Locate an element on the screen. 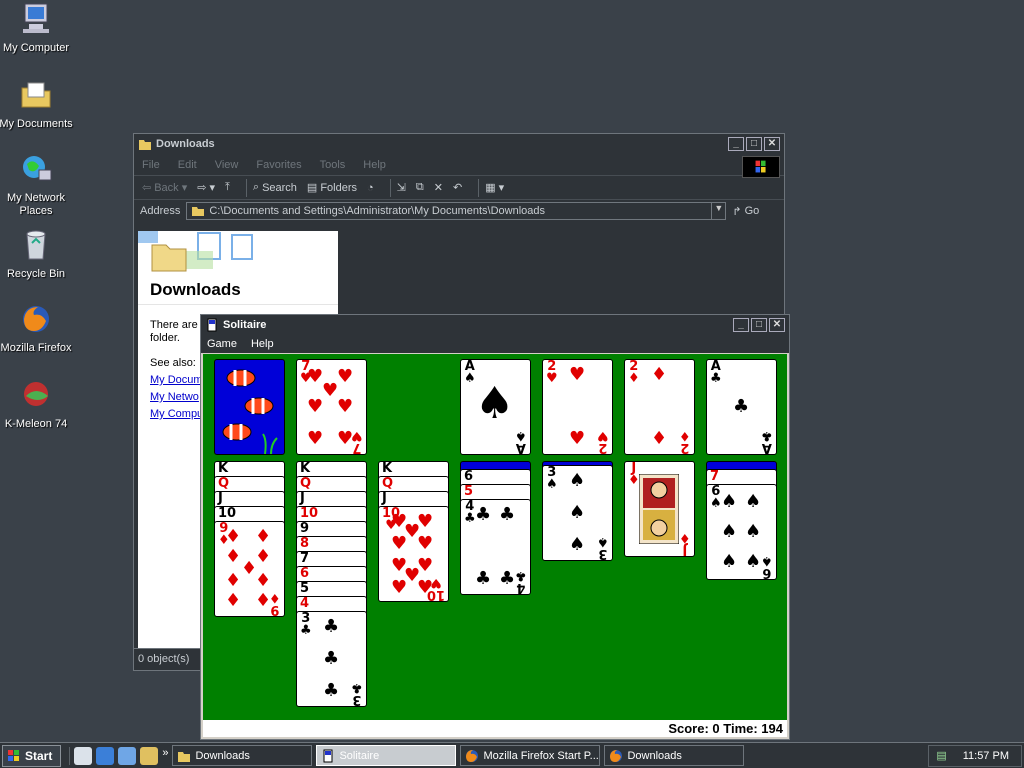 The width and height of the screenshot is (1024, 768). search-button: ⌕ Search is located at coordinates (275, 187).